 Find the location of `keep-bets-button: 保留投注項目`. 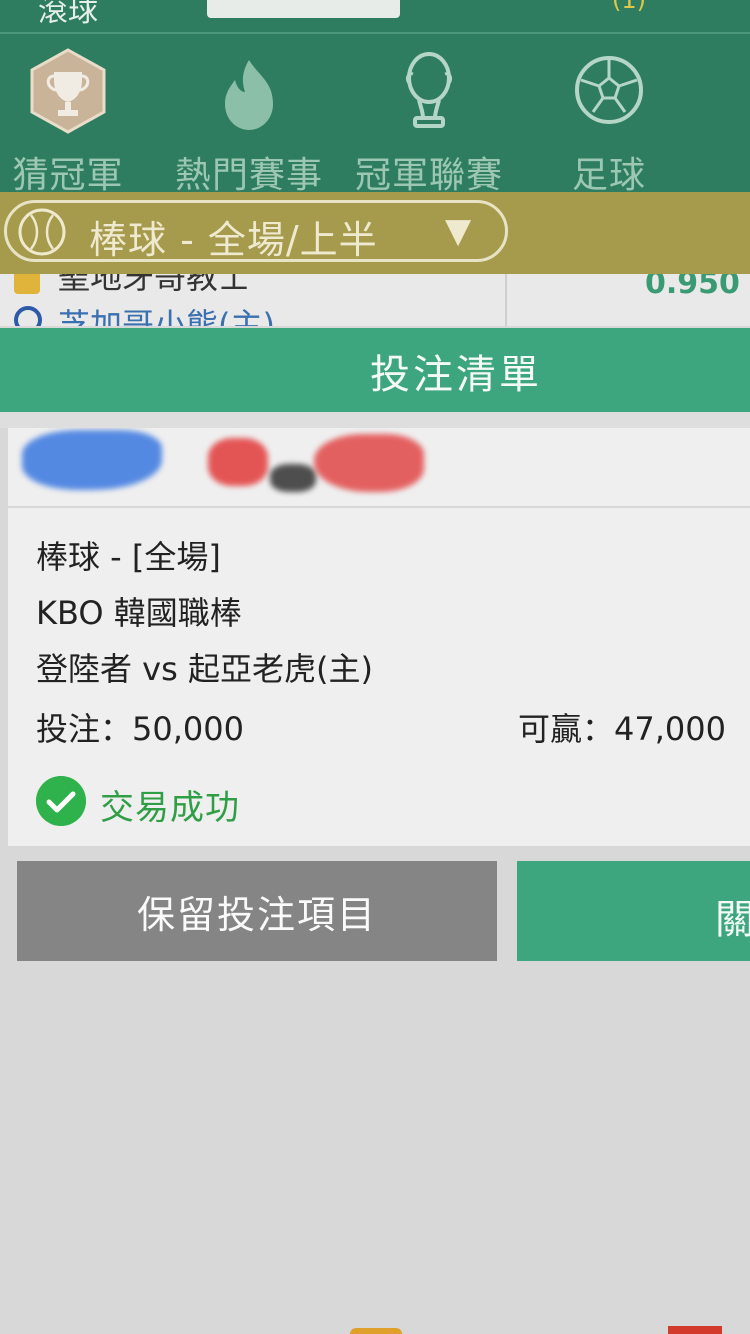

keep-bets-button: 保留投注項目 is located at coordinates (257, 911).